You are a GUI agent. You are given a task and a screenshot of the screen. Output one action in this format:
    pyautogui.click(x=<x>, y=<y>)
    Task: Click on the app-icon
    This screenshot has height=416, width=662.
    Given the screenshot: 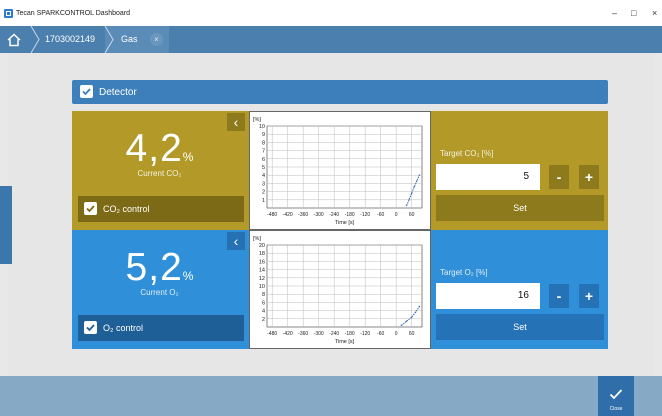 What is the action you would take?
    pyautogui.click(x=8, y=13)
    